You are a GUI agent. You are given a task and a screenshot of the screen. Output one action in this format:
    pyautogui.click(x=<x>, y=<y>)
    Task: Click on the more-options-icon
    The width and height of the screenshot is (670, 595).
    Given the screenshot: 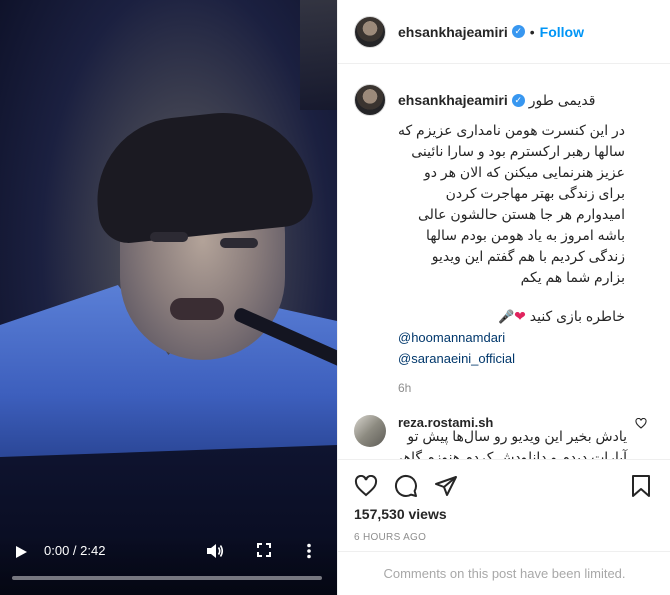 What is the action you would take?
    pyautogui.click(x=309, y=551)
    